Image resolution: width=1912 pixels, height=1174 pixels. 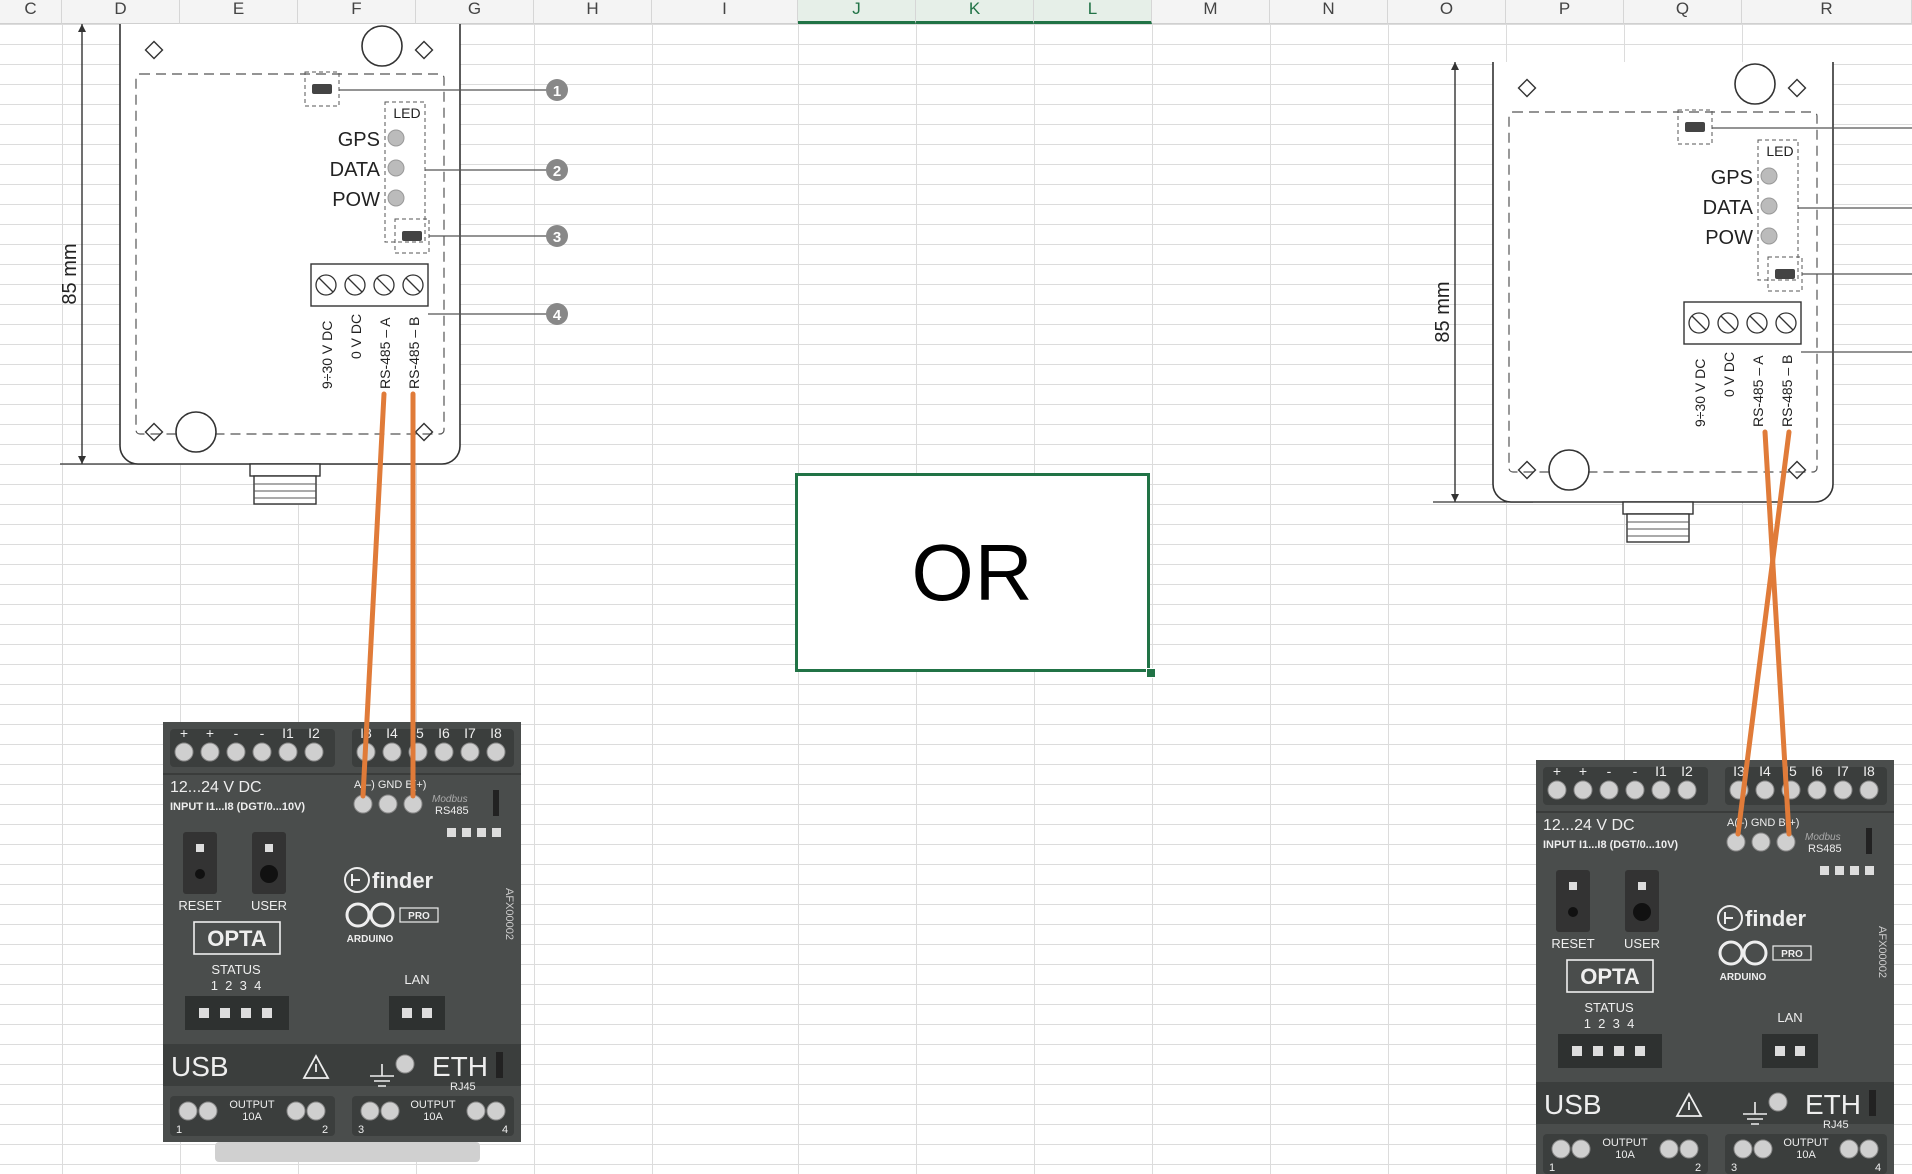 What do you see at coordinates (392, 733) in the screenshot?
I see `term-i4: I4` at bounding box center [392, 733].